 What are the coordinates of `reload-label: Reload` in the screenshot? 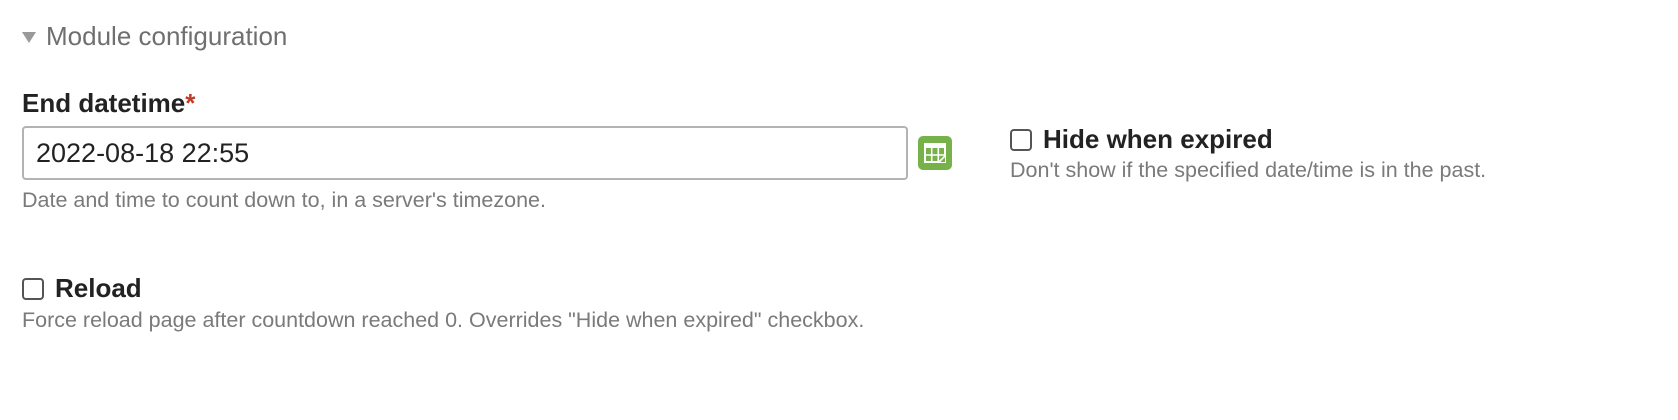 It's located at (98, 288).